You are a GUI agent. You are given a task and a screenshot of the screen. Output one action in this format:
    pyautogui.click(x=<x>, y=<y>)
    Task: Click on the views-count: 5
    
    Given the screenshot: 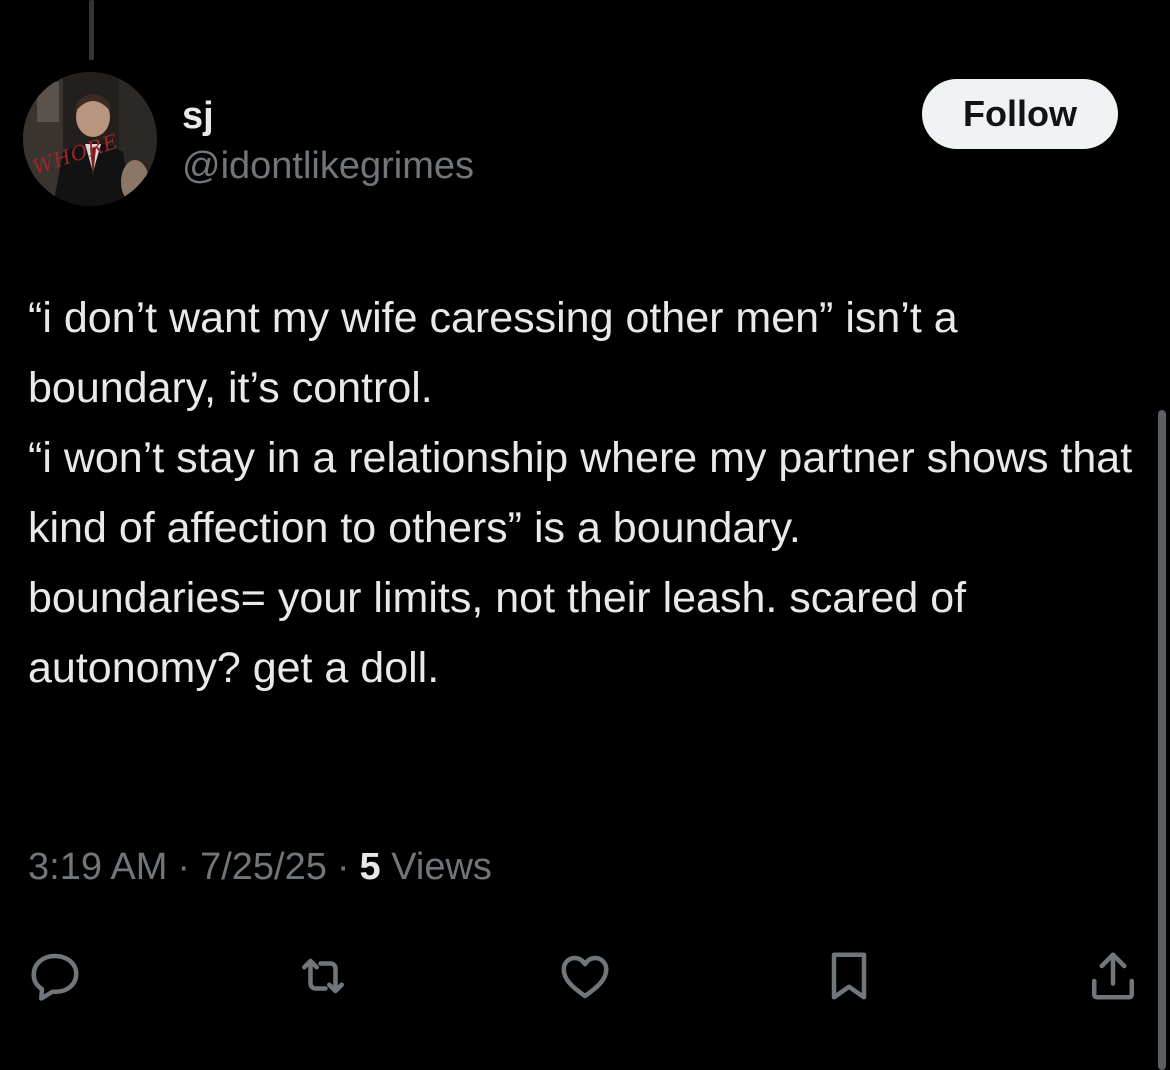 What is the action you would take?
    pyautogui.click(x=370, y=867)
    